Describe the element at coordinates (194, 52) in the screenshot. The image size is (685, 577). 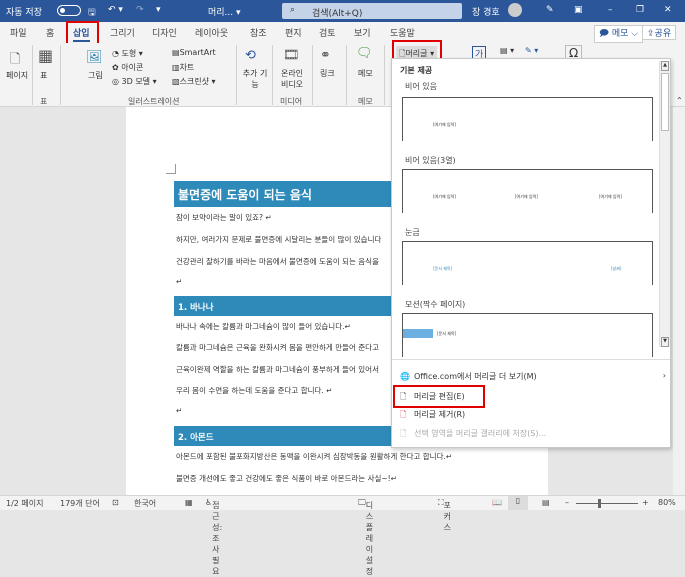
I see `smartart-button: ▤SmartArt` at that location.